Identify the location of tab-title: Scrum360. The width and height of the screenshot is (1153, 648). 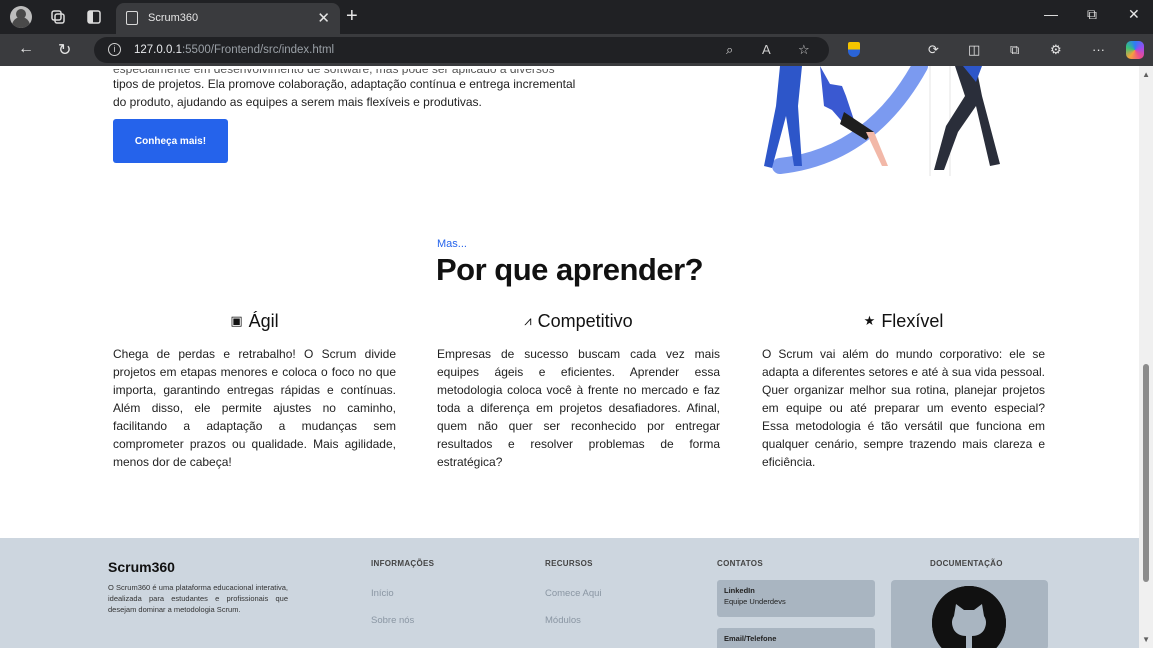
(173, 18).